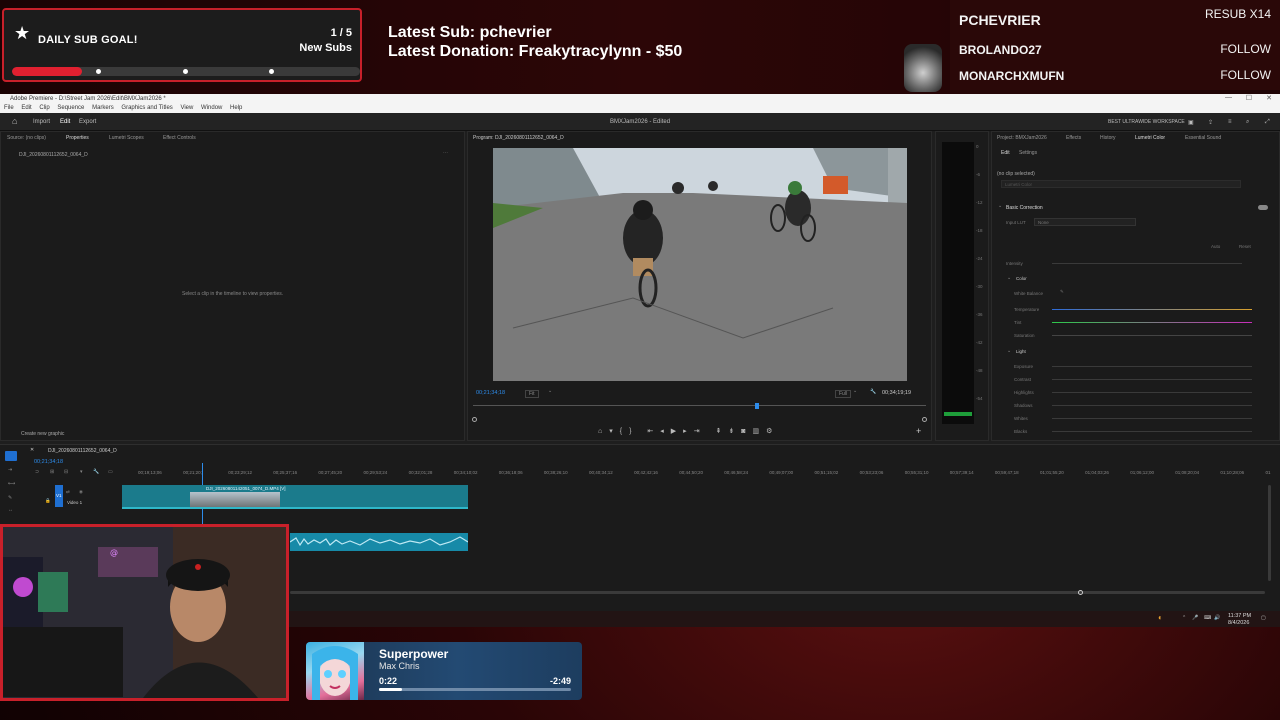  What do you see at coordinates (1215, 246) in the screenshot?
I see `auto-button: Auto` at bounding box center [1215, 246].